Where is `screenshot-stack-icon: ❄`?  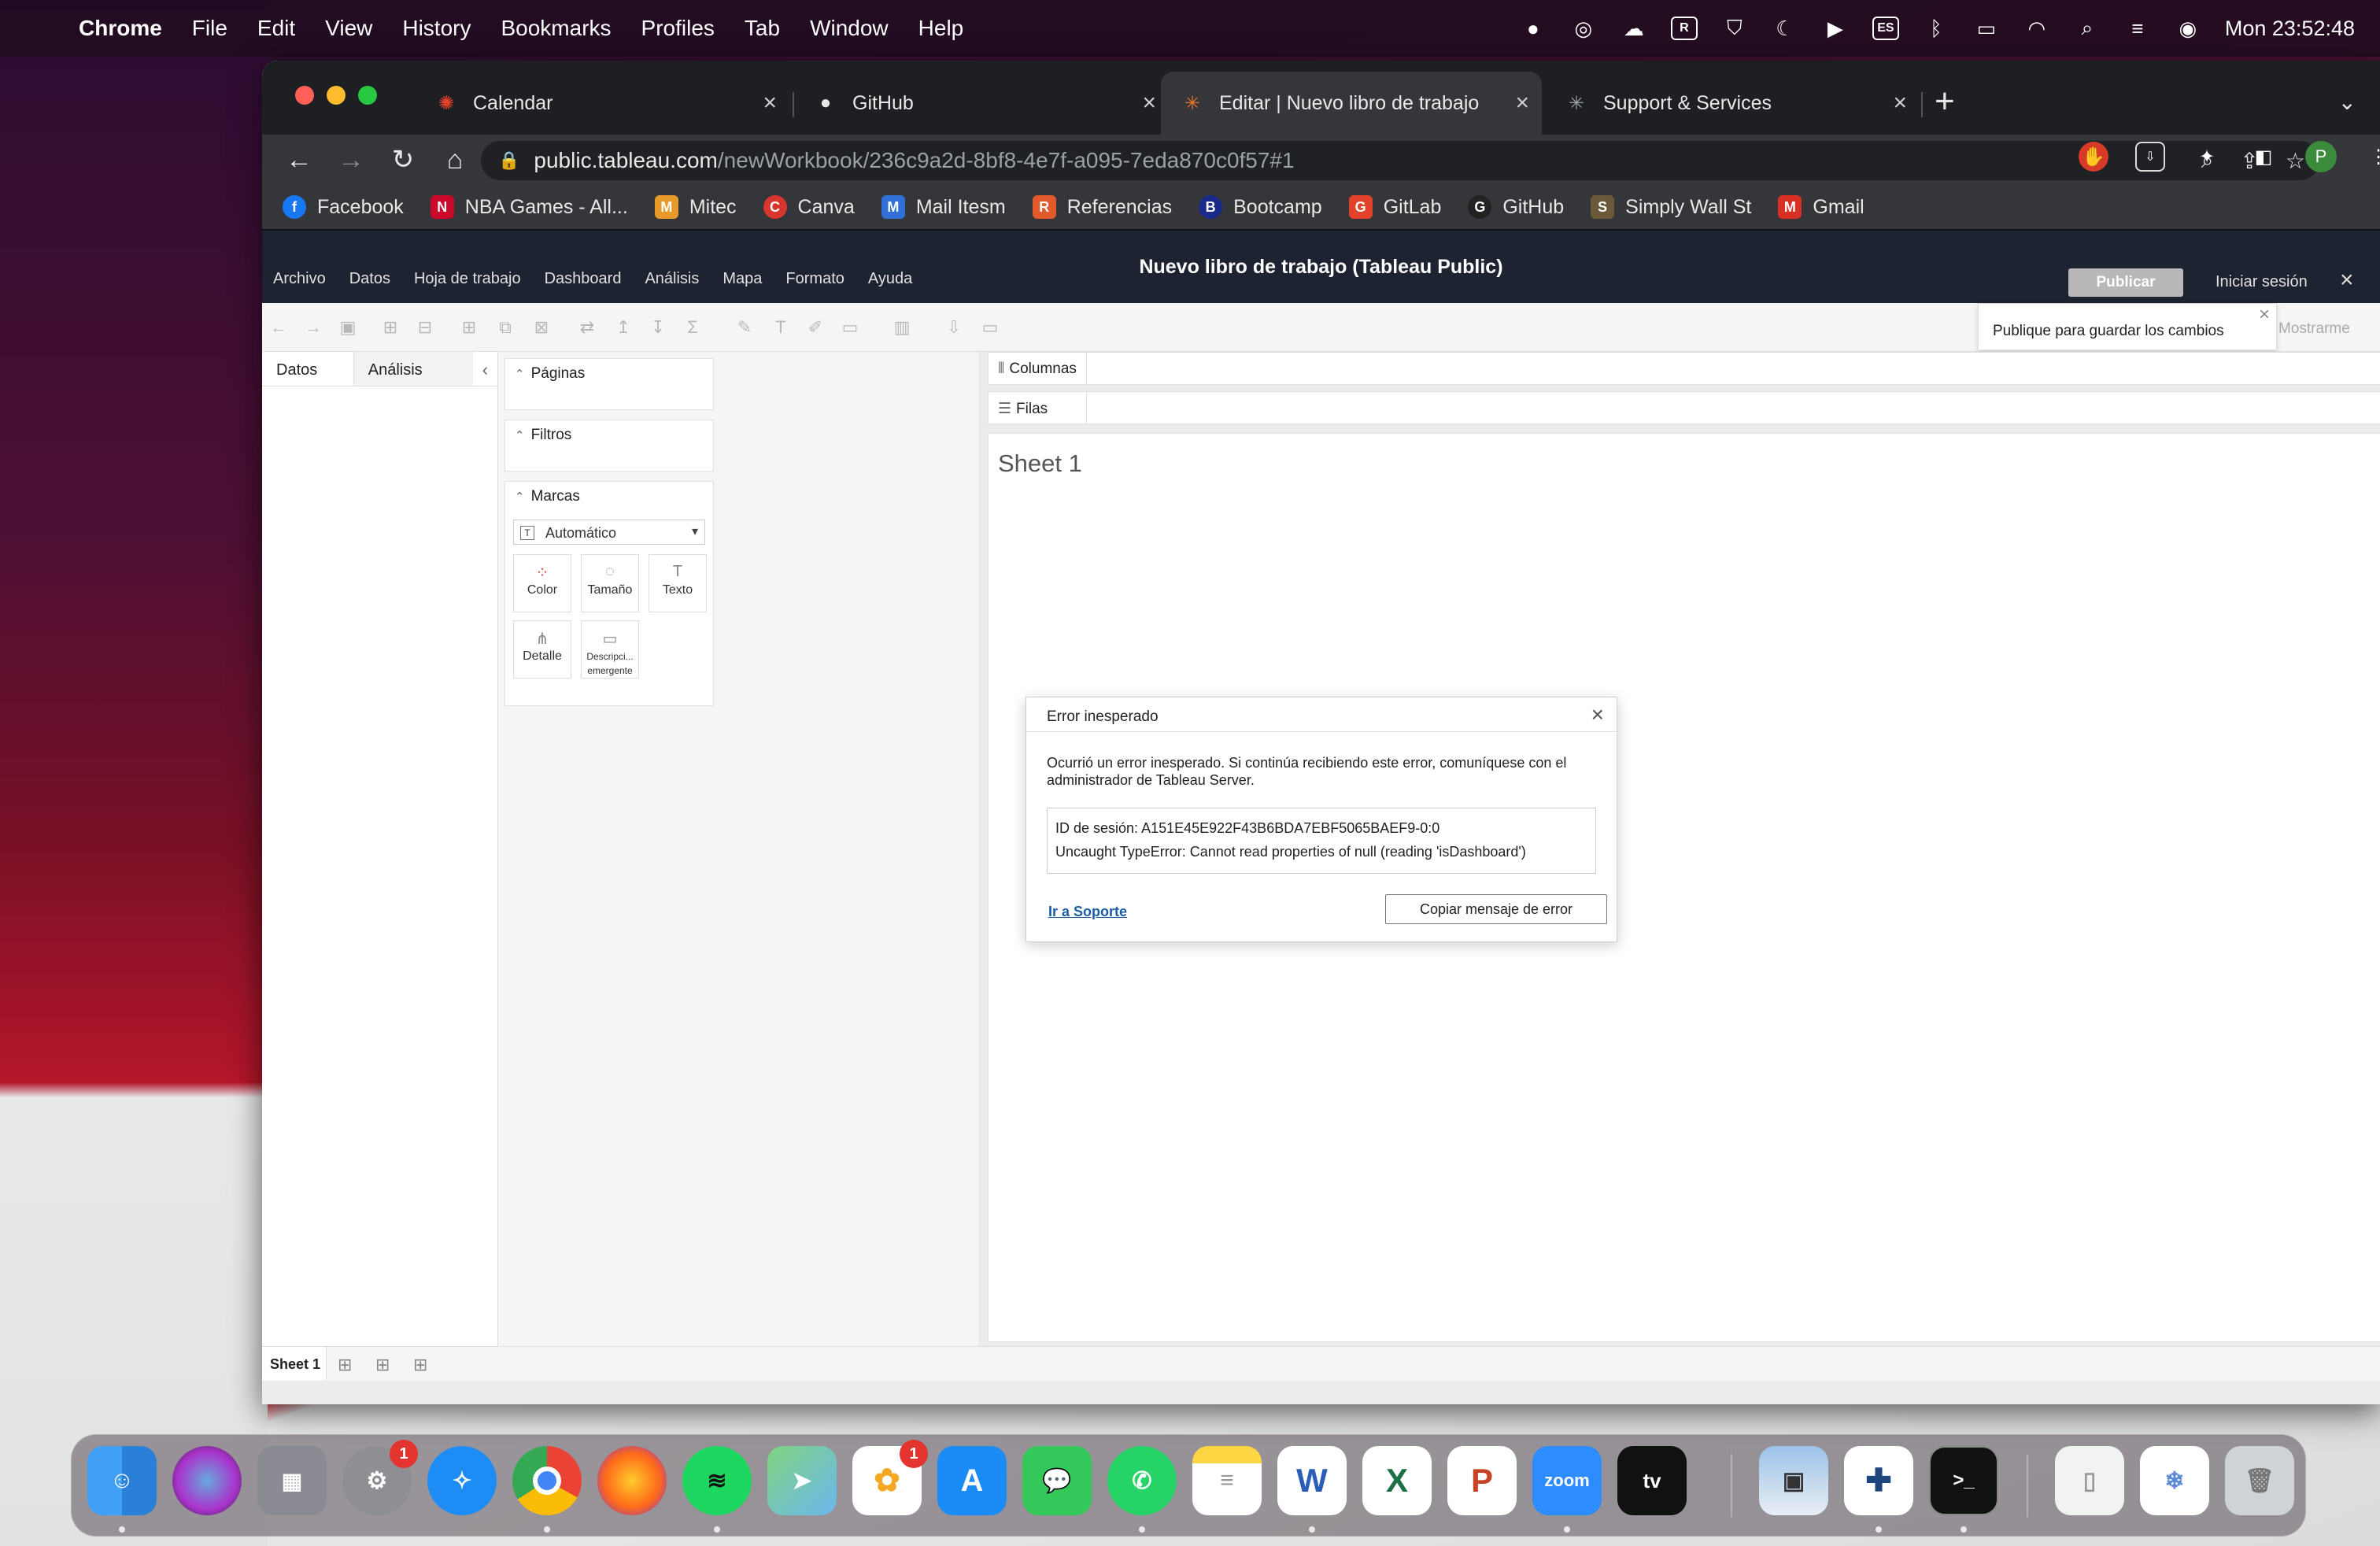 screenshot-stack-icon: ❄ is located at coordinates (2174, 1480).